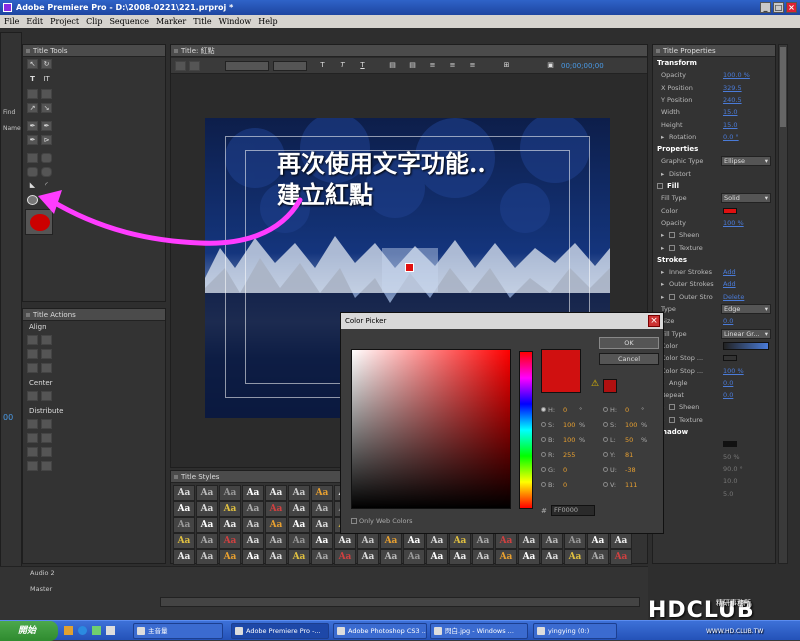 Image resolution: width=800 pixels, height=641 pixels. Describe the element at coordinates (648, 410) in the screenshot. I see `color-field: H: 0 °` at that location.